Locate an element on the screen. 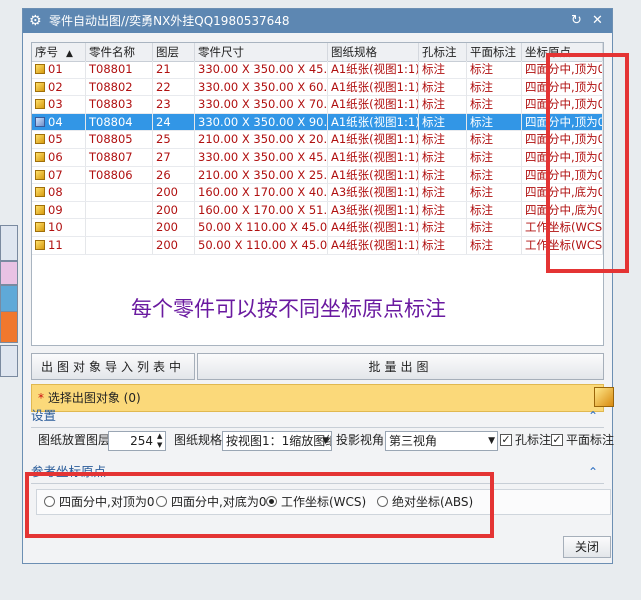  close-button: 关闭 is located at coordinates (587, 547).